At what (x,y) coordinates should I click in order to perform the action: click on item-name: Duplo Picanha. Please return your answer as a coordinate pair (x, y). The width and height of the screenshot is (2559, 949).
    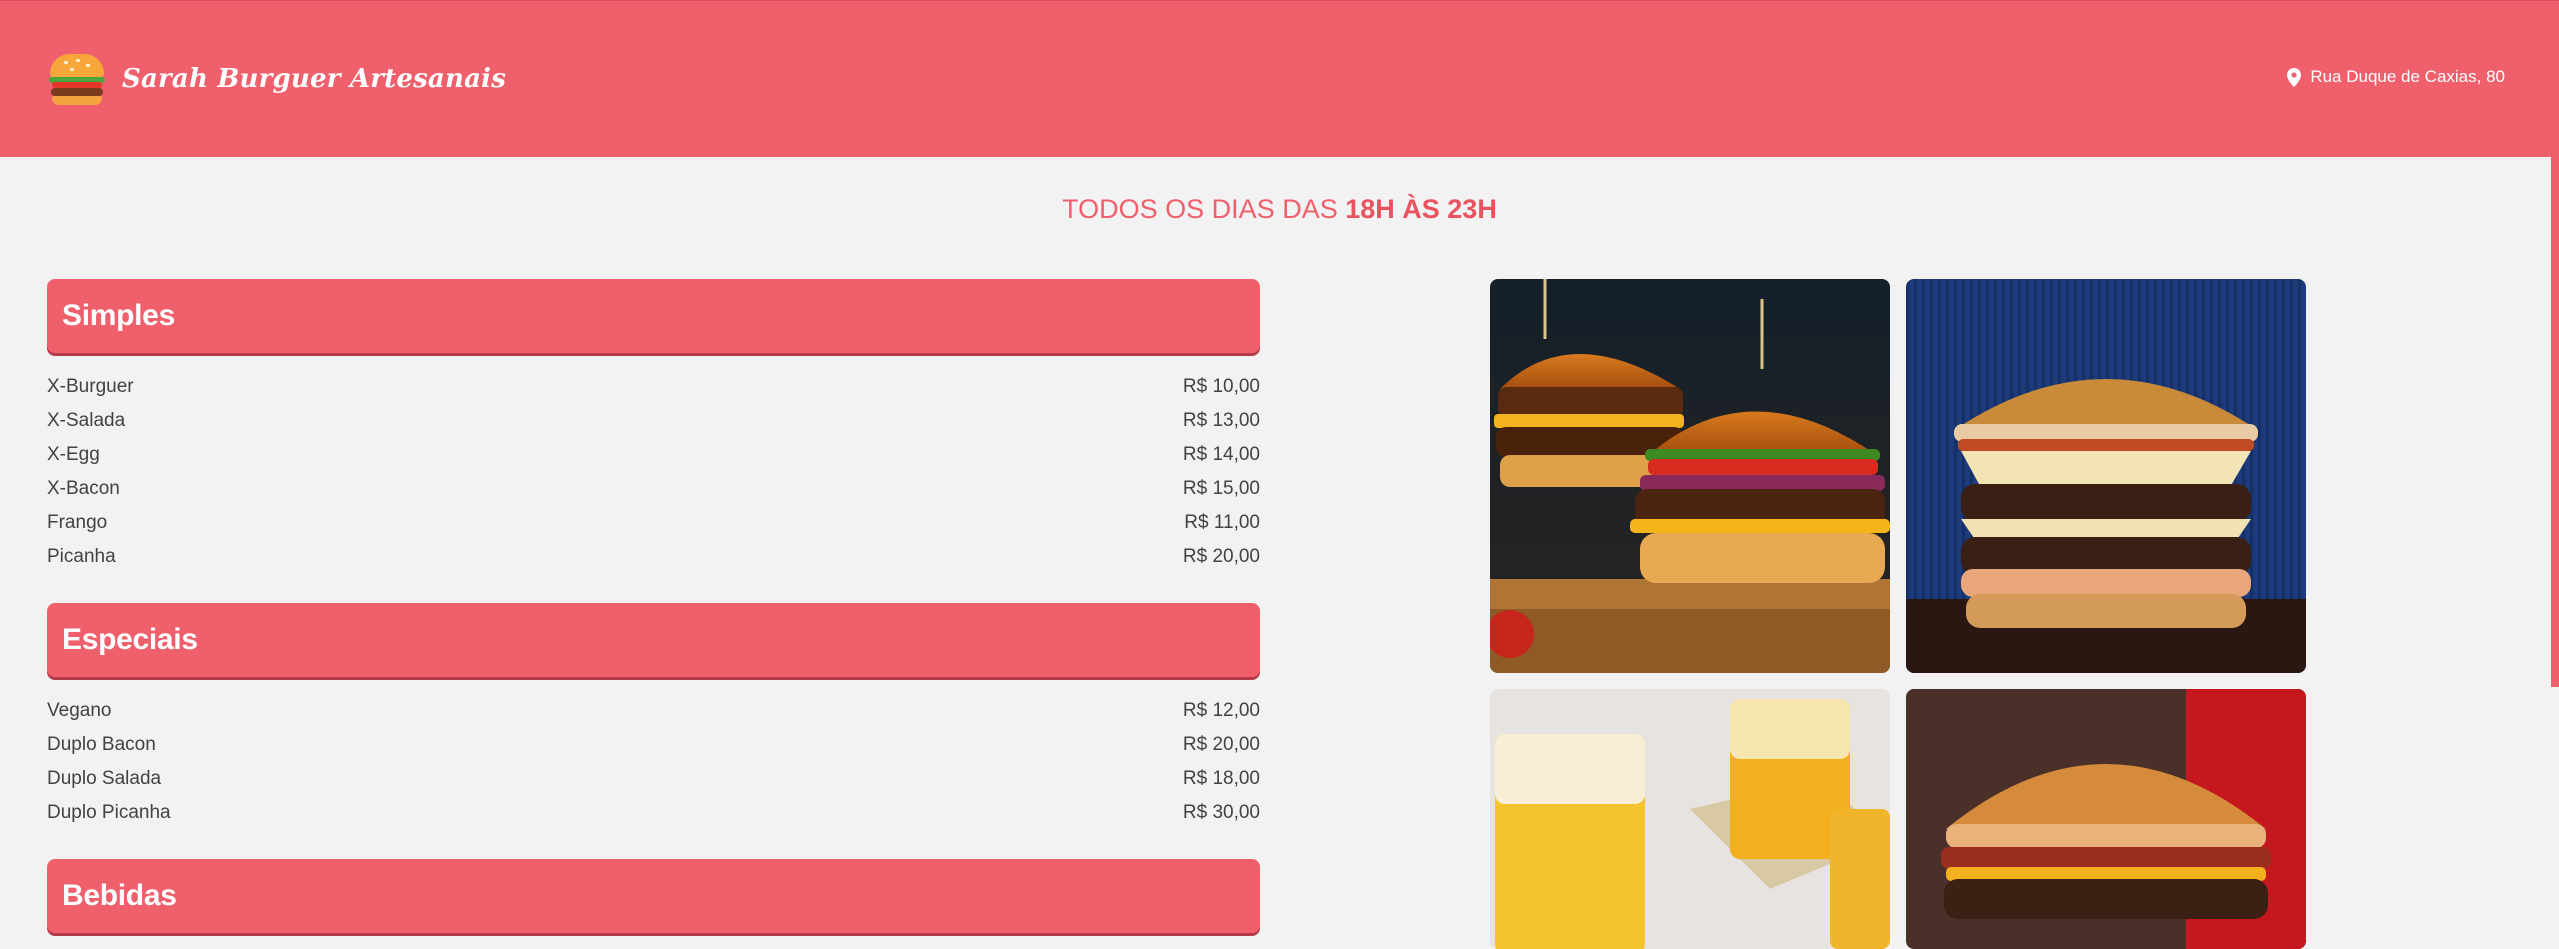
    Looking at the image, I should click on (109, 812).